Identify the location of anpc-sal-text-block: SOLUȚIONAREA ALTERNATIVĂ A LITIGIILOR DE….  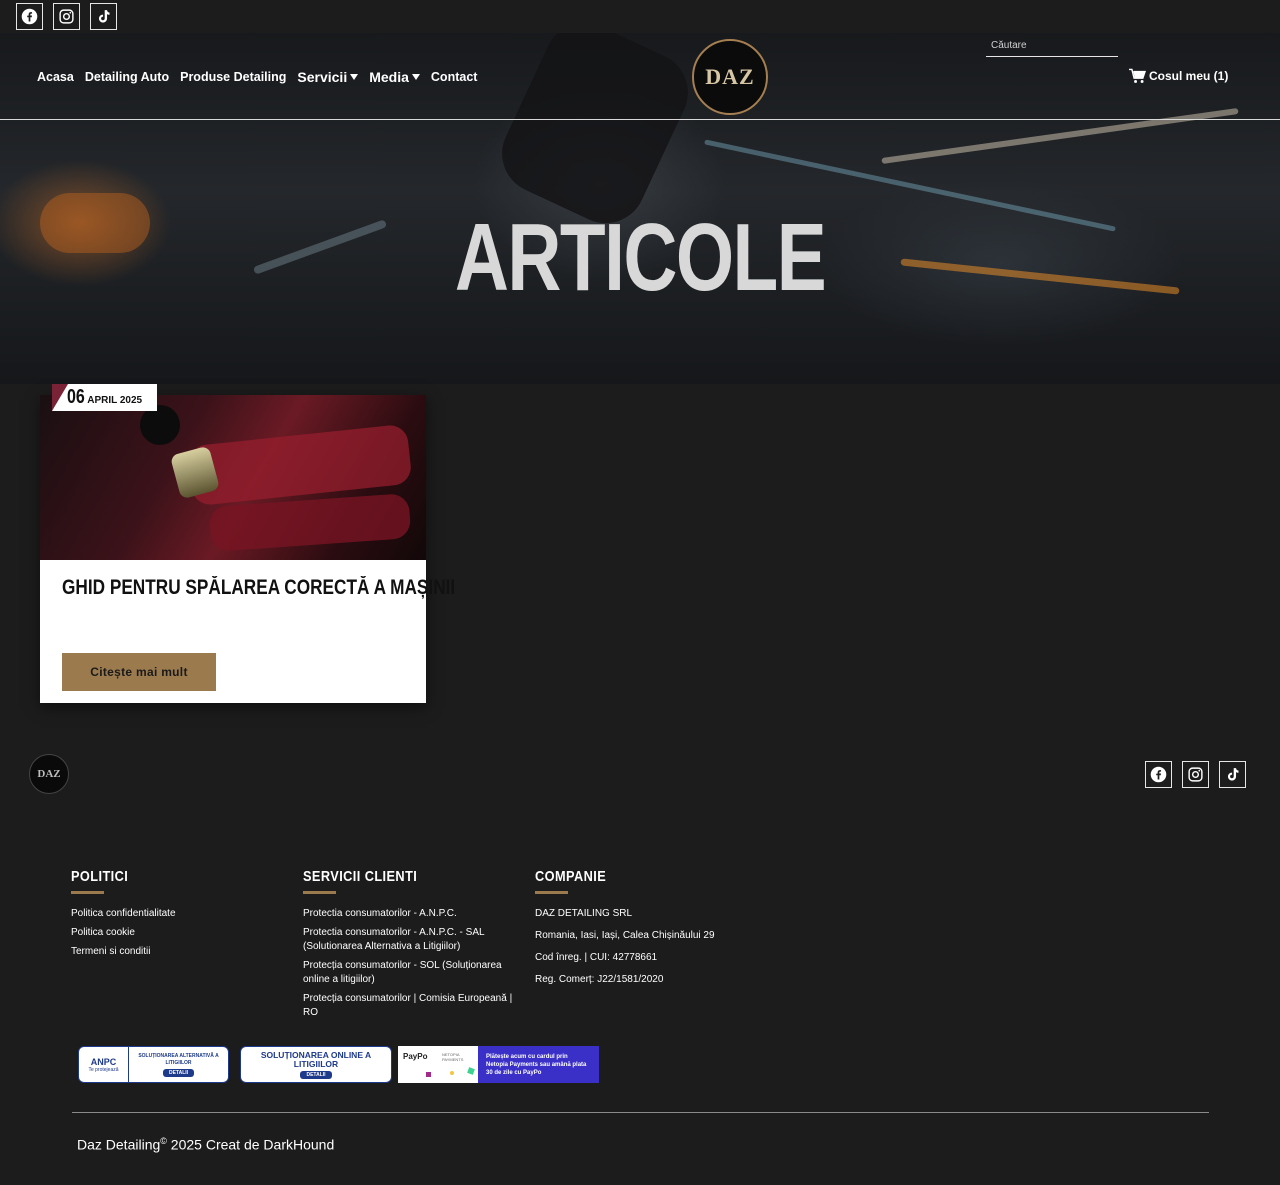
(178, 1065).